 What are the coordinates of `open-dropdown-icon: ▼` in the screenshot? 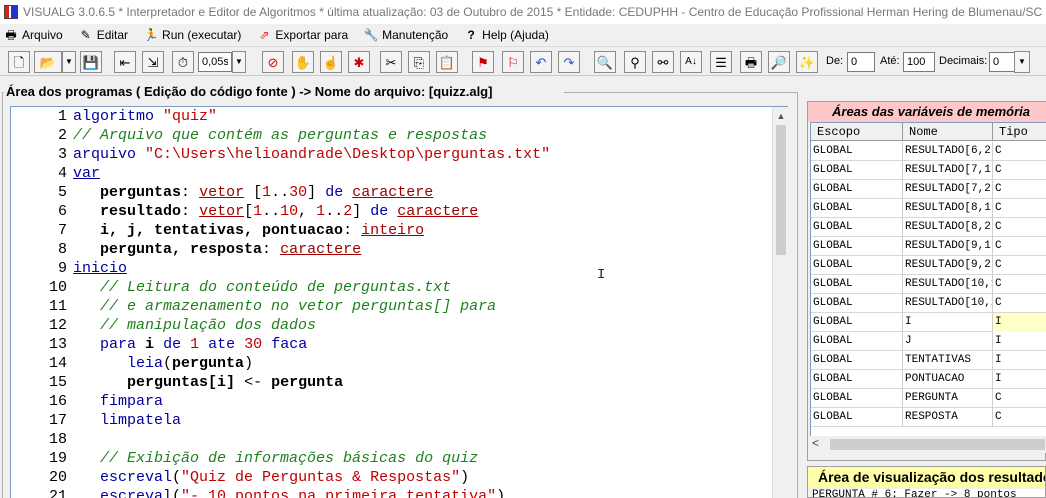 It's located at (69, 62).